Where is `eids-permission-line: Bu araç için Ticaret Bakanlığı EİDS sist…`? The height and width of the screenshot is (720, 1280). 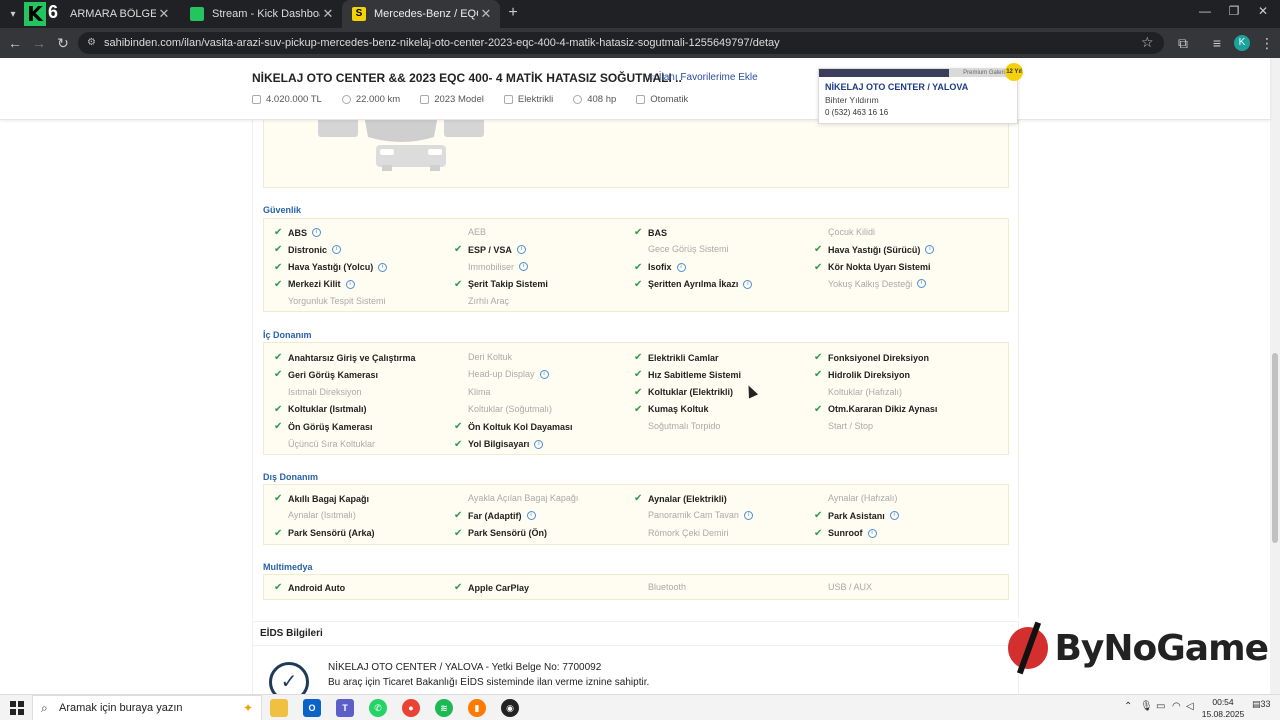 eids-permission-line: Bu araç için Ticaret Bakanlığı EİDS sist… is located at coordinates (489, 682).